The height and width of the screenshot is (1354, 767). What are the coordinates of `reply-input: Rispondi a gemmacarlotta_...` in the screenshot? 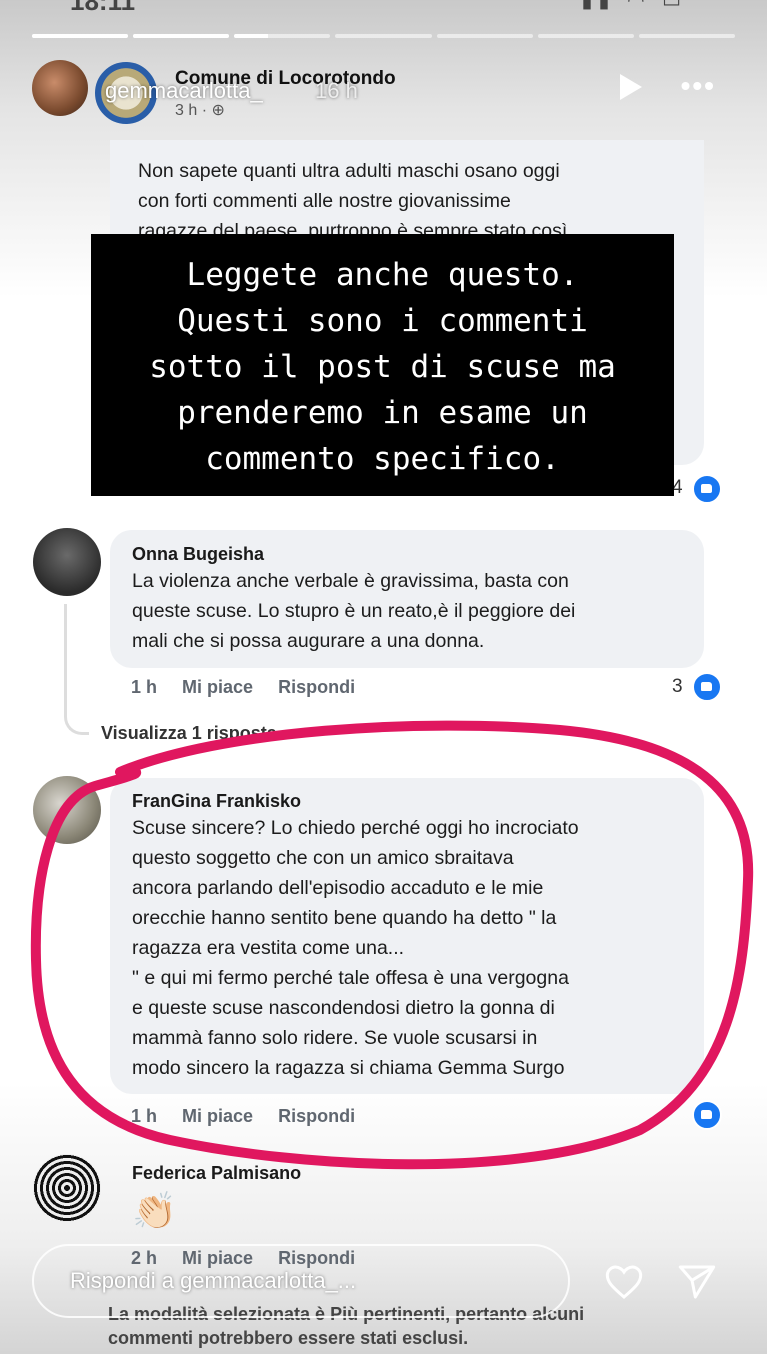 It's located at (301, 1281).